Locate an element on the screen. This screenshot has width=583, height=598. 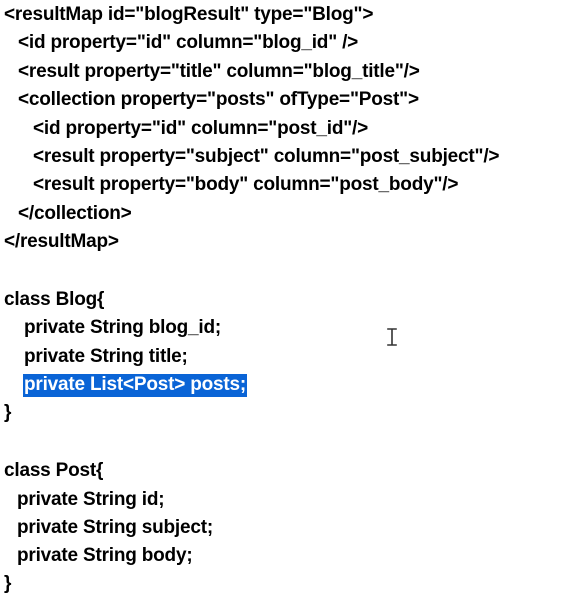
xml-line-resultmap-close: </resultMap> is located at coordinates (61, 241).